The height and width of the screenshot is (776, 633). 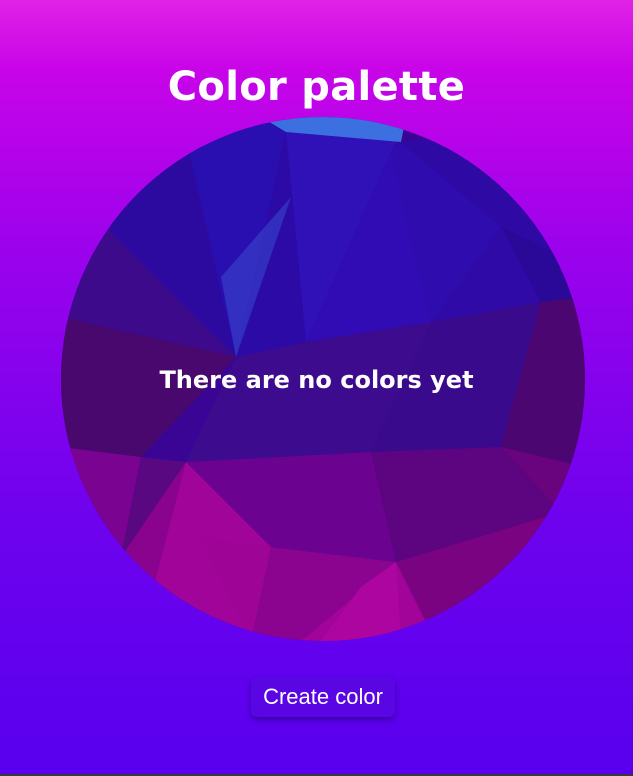 What do you see at coordinates (323, 697) in the screenshot?
I see `create-color-button: Create color` at bounding box center [323, 697].